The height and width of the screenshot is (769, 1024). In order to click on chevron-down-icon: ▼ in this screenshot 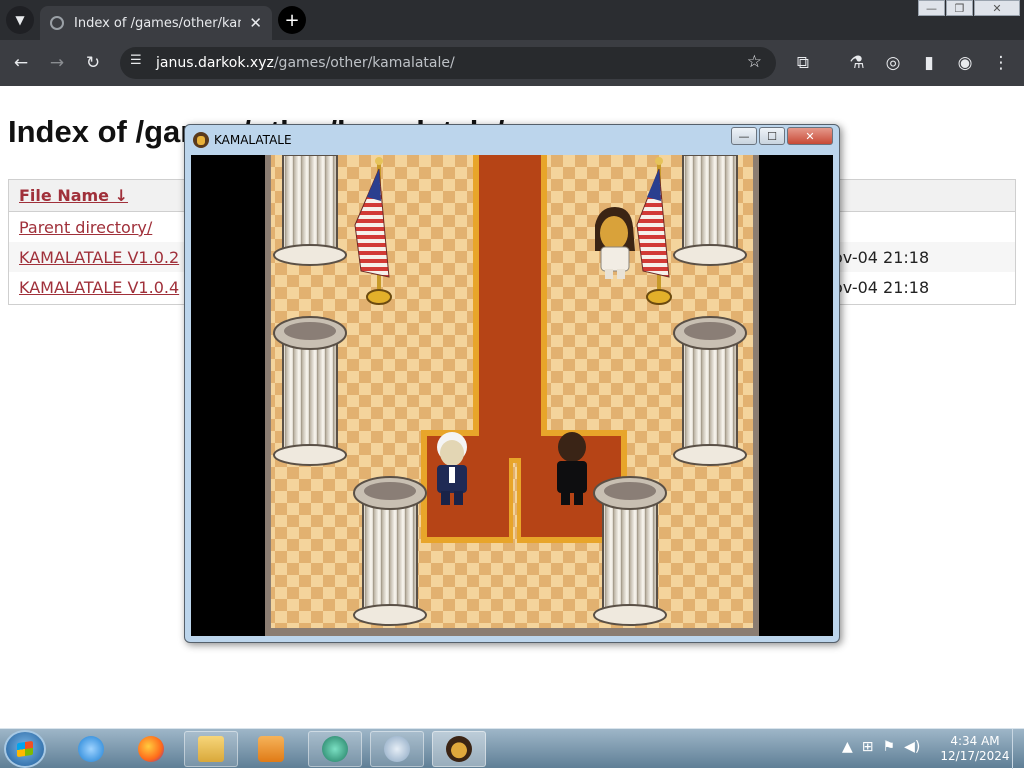, I will do `click(20, 20)`.